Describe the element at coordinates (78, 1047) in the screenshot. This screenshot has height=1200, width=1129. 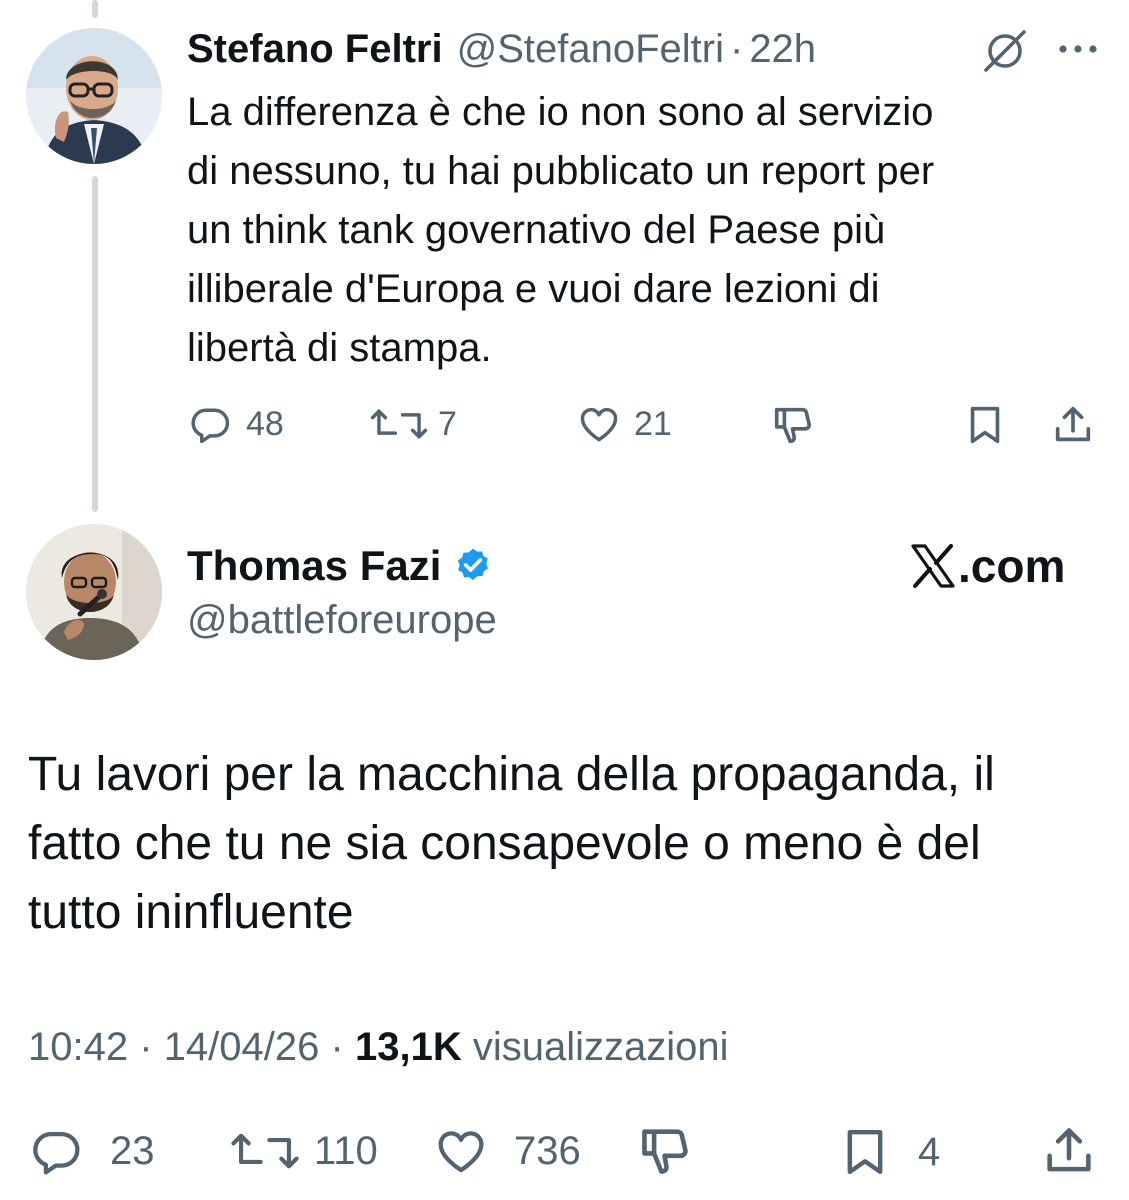
I see `tweet-time: 10:42` at that location.